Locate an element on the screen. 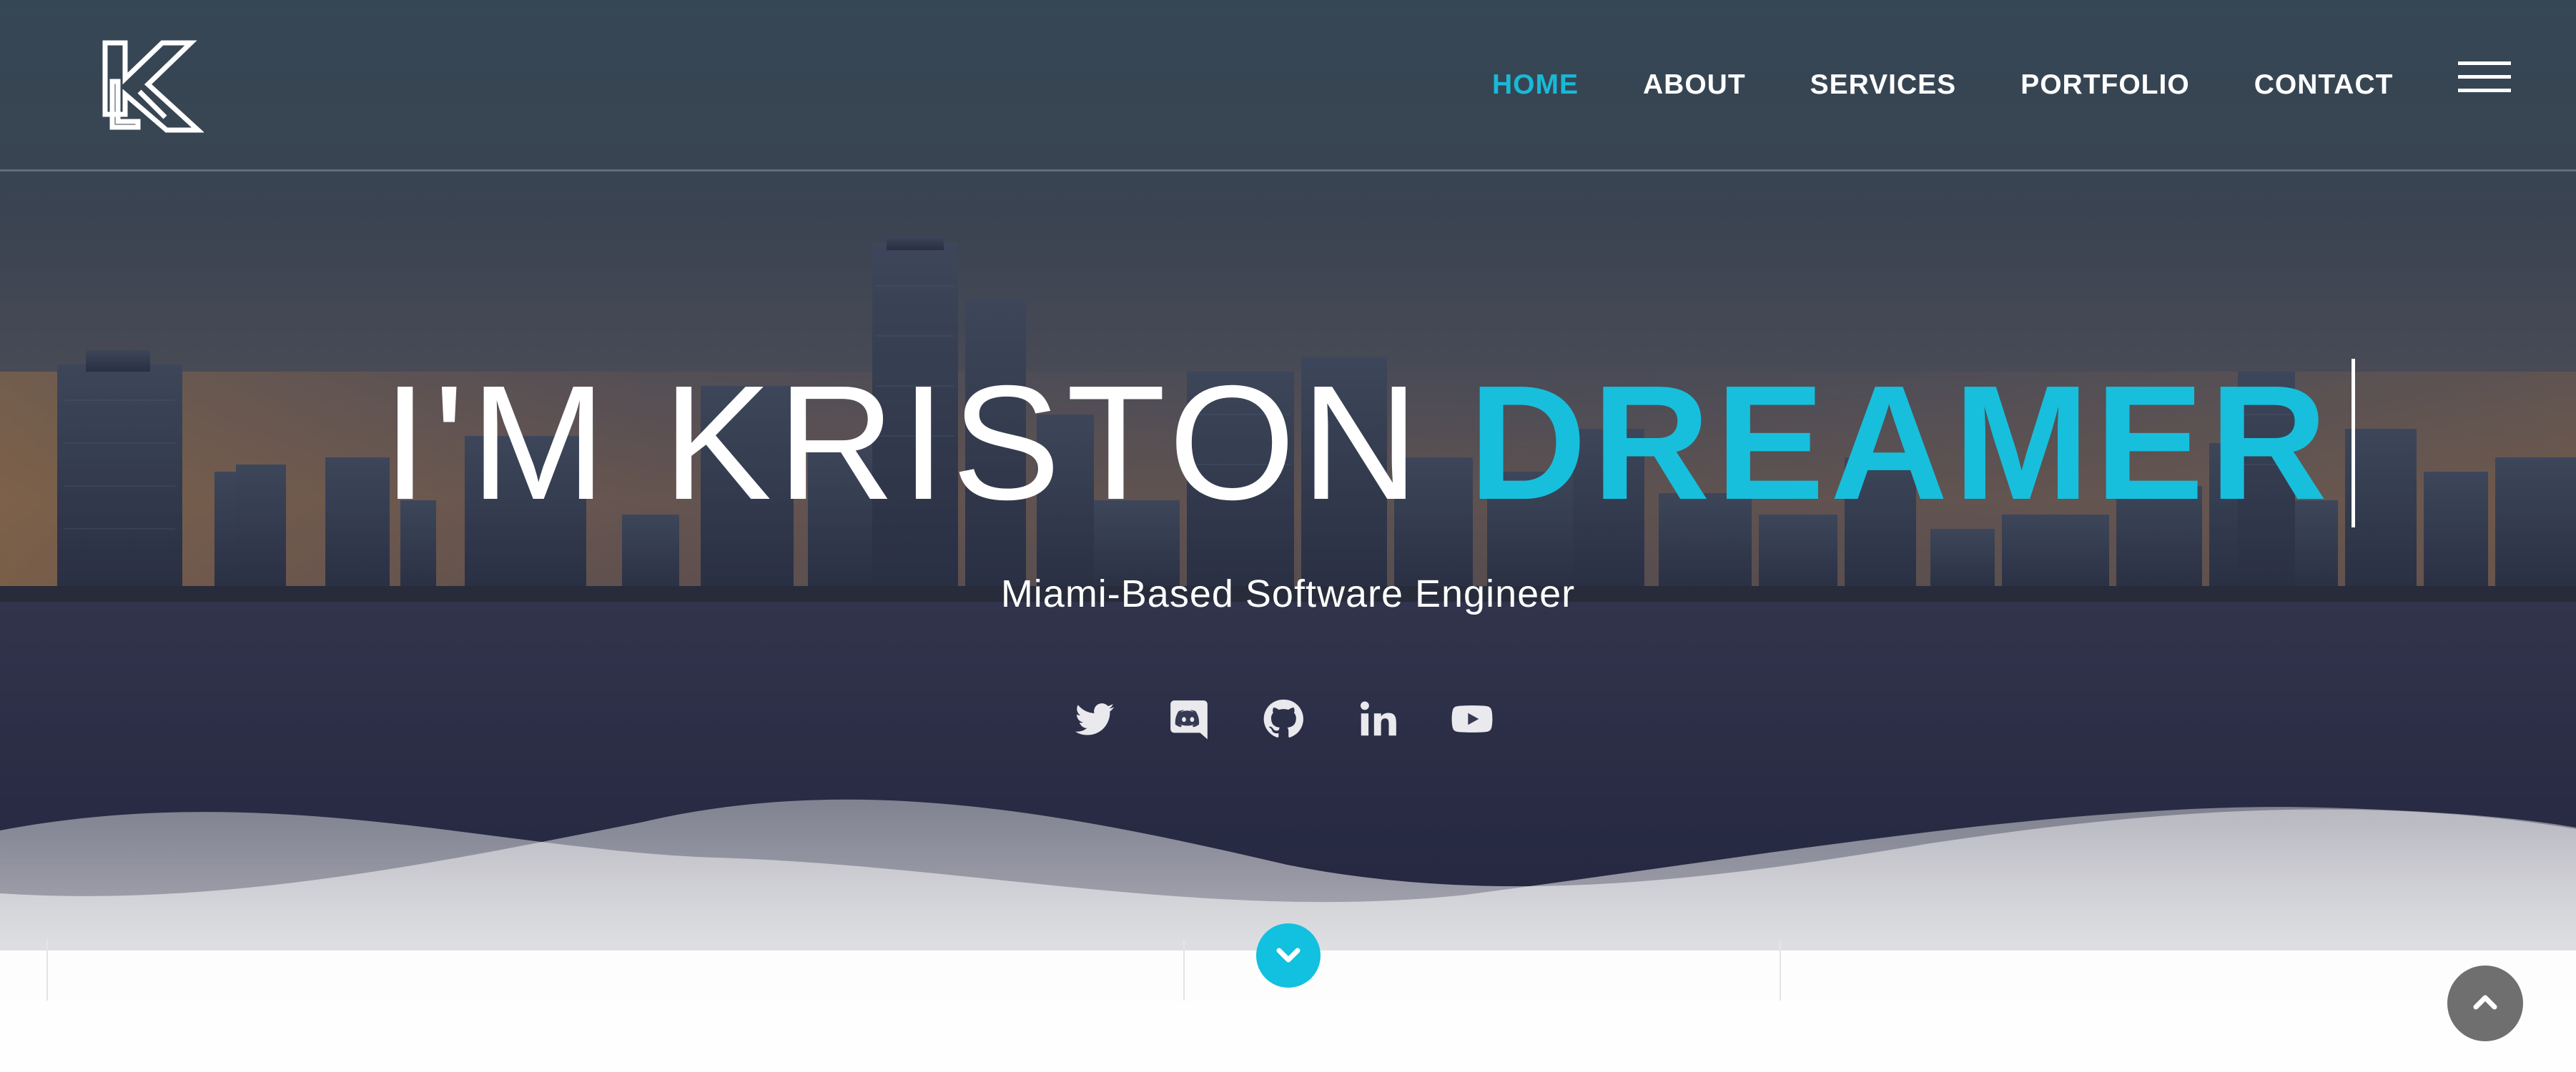 The image size is (2576, 1072). youtube-icon is located at coordinates (1472, 719).